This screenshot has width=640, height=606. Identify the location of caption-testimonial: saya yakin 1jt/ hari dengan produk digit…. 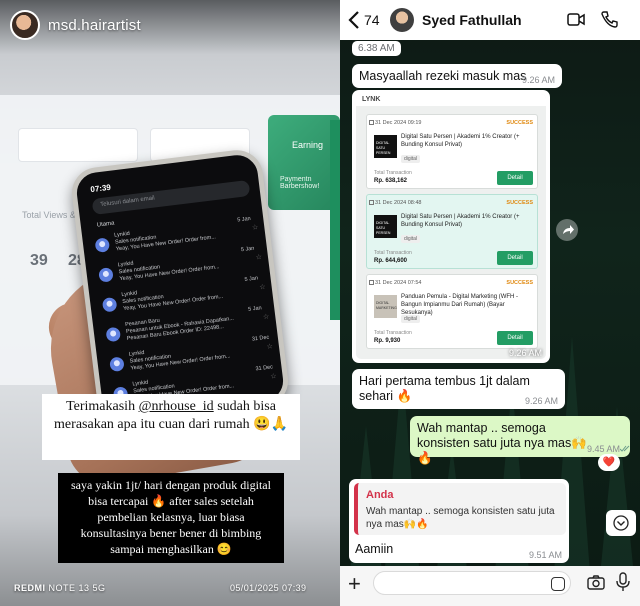
(171, 518).